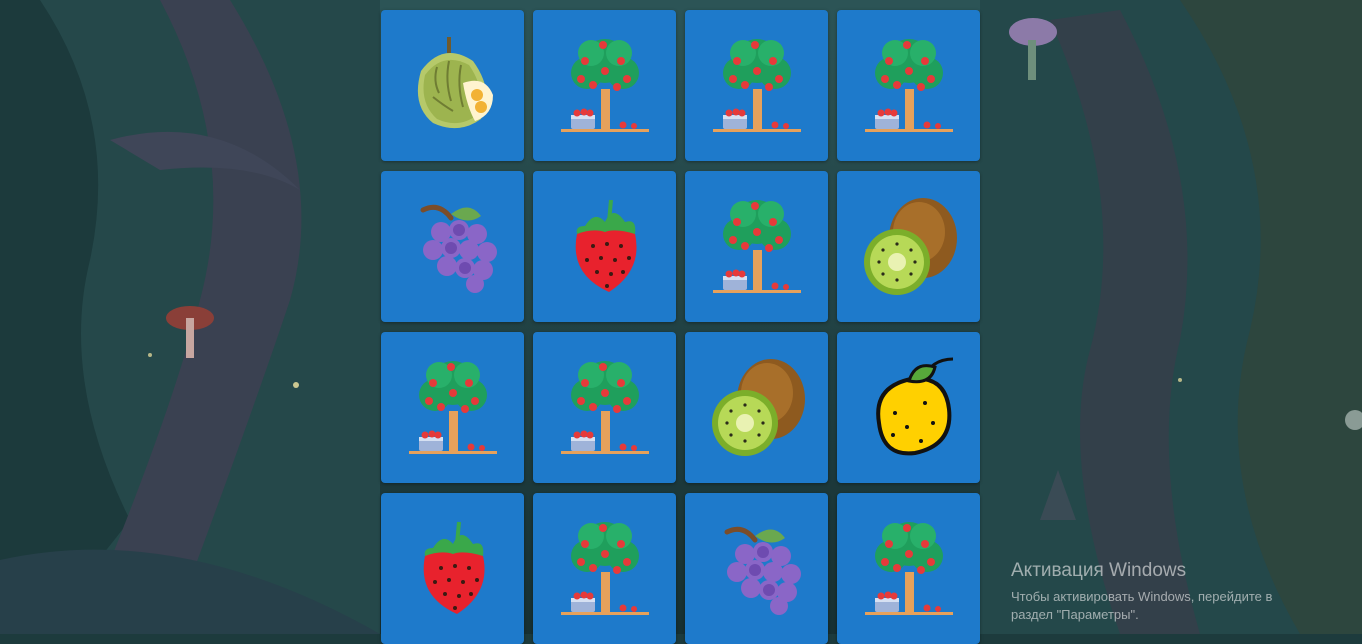 Image resolution: width=1362 pixels, height=644 pixels. Describe the element at coordinates (455, 82) in the screenshot. I see `durian-icon` at that location.